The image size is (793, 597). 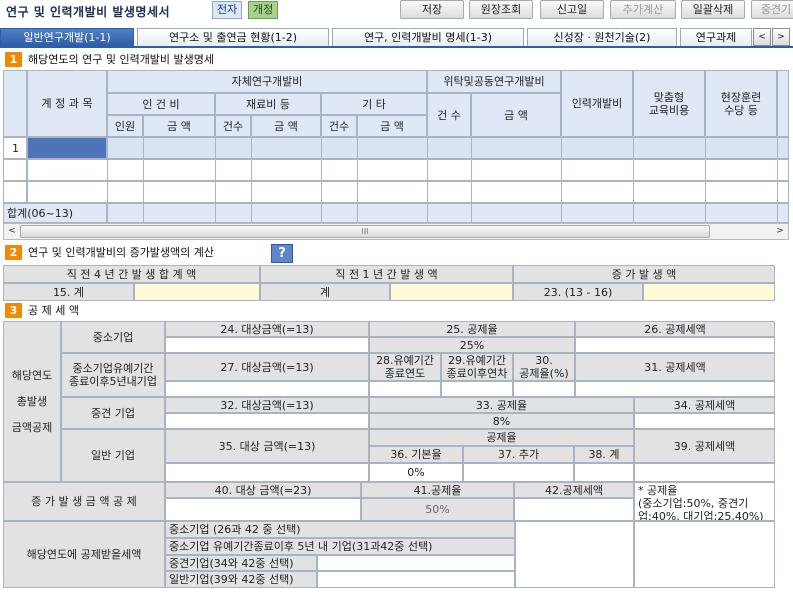 I want to click on total-label: 합계(06~13), so click(x=55, y=213).